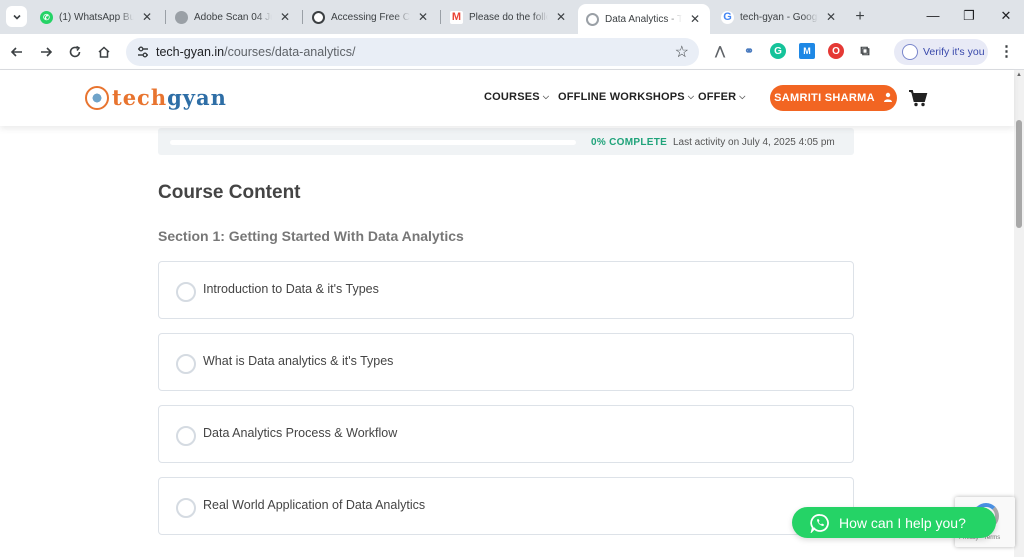  I want to click on extensions-puzzle-icon: ⧉, so click(865, 51).